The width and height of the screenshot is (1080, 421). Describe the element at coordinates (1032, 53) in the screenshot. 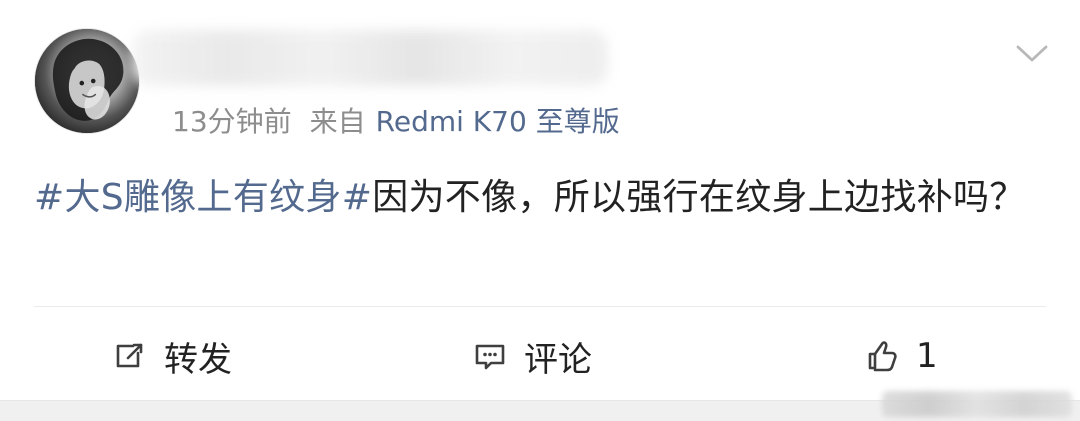

I see `chevron-down-icon` at that location.